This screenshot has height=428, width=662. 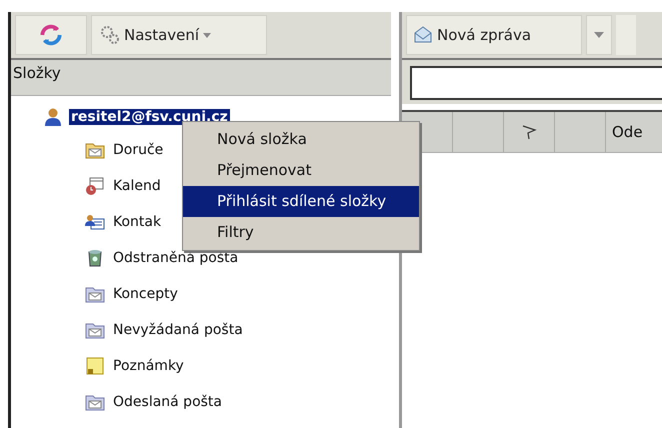 I want to click on refresh-button, so click(x=51, y=35).